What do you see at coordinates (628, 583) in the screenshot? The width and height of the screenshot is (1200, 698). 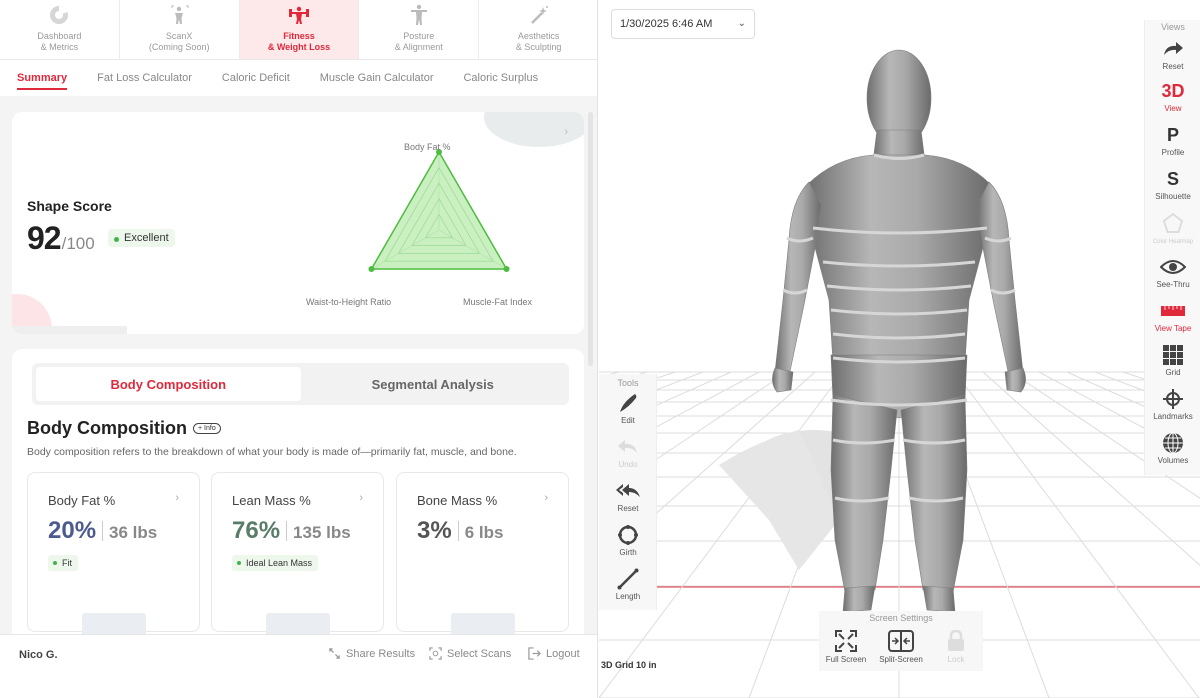 I see `tool-length-button: Length` at bounding box center [628, 583].